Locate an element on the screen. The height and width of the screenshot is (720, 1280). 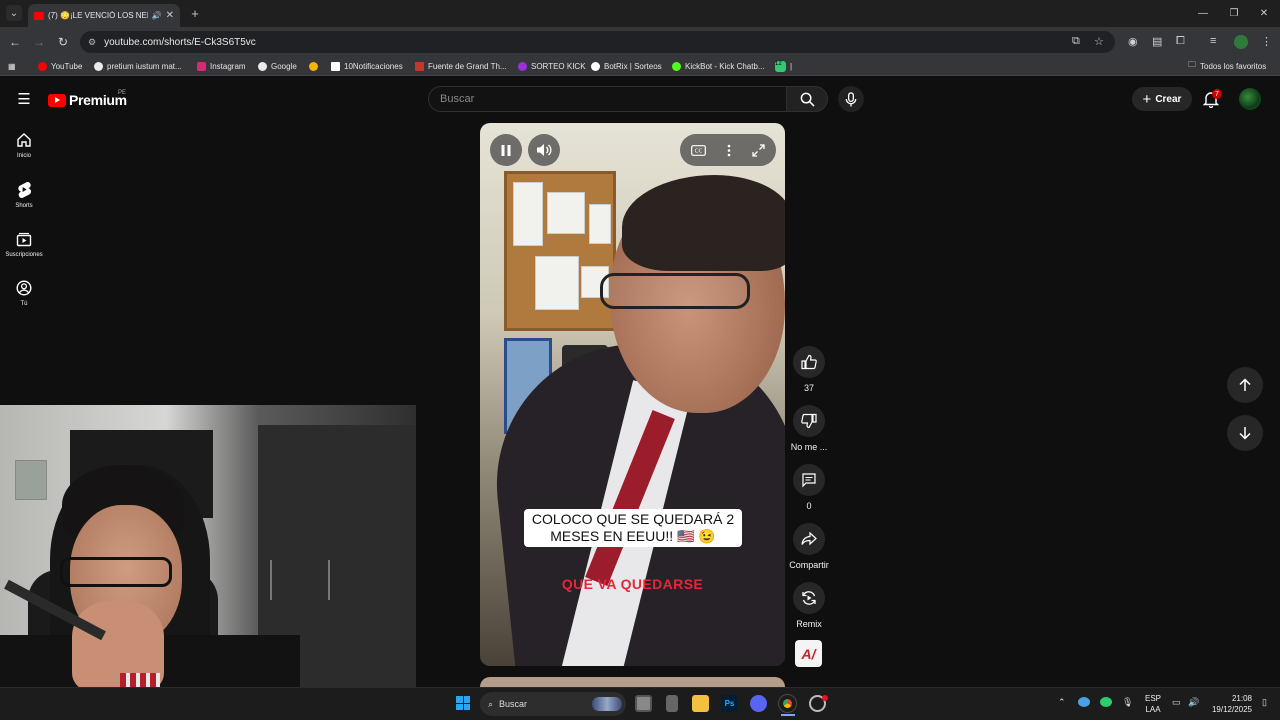
volume-button is located at coordinates (544, 150).